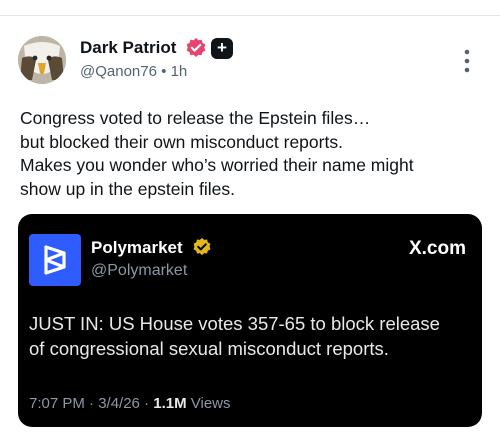  I want to click on avatar, so click(42, 60).